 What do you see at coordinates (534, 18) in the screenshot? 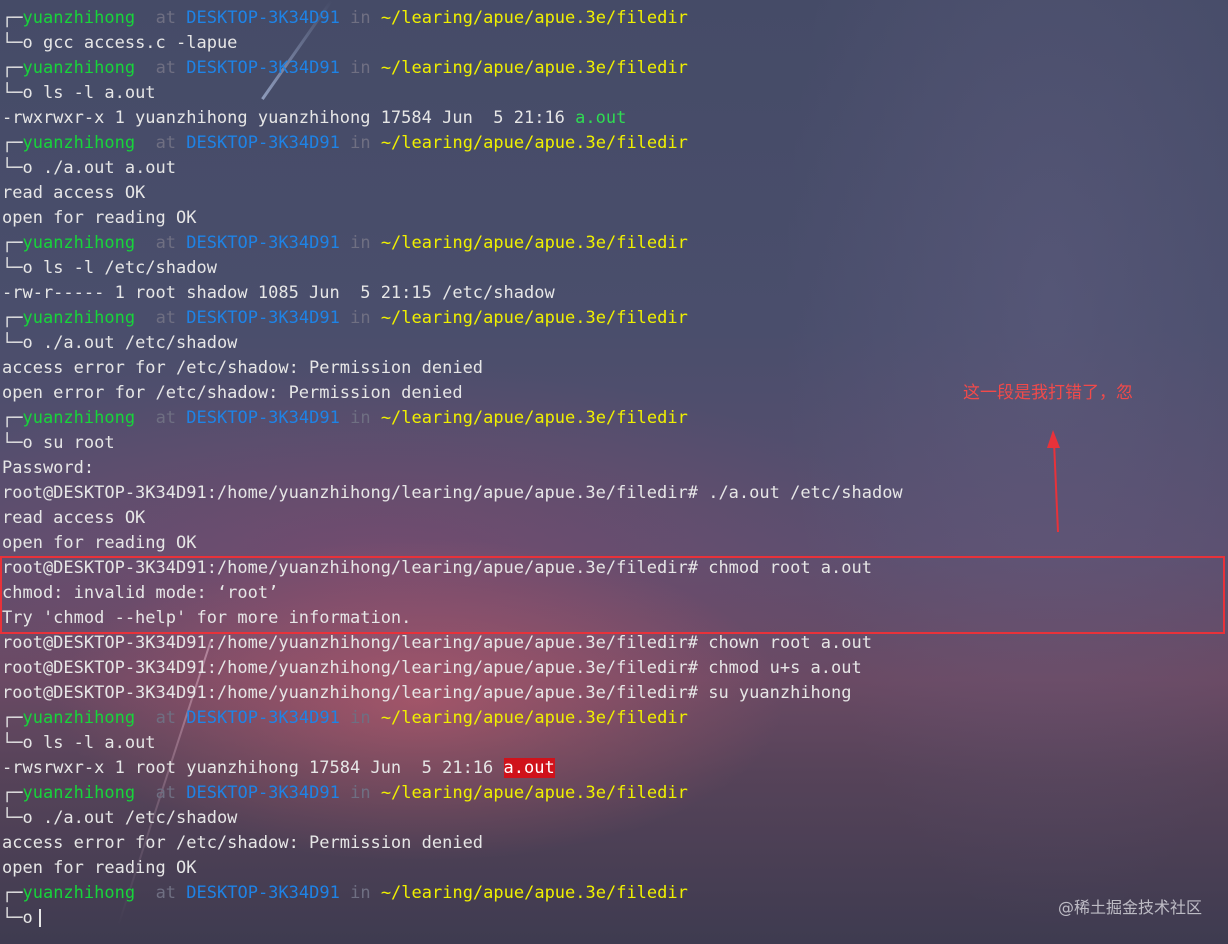
I see `prompt-path: ~/learing/apue/apue.3e/filedir` at bounding box center [534, 18].